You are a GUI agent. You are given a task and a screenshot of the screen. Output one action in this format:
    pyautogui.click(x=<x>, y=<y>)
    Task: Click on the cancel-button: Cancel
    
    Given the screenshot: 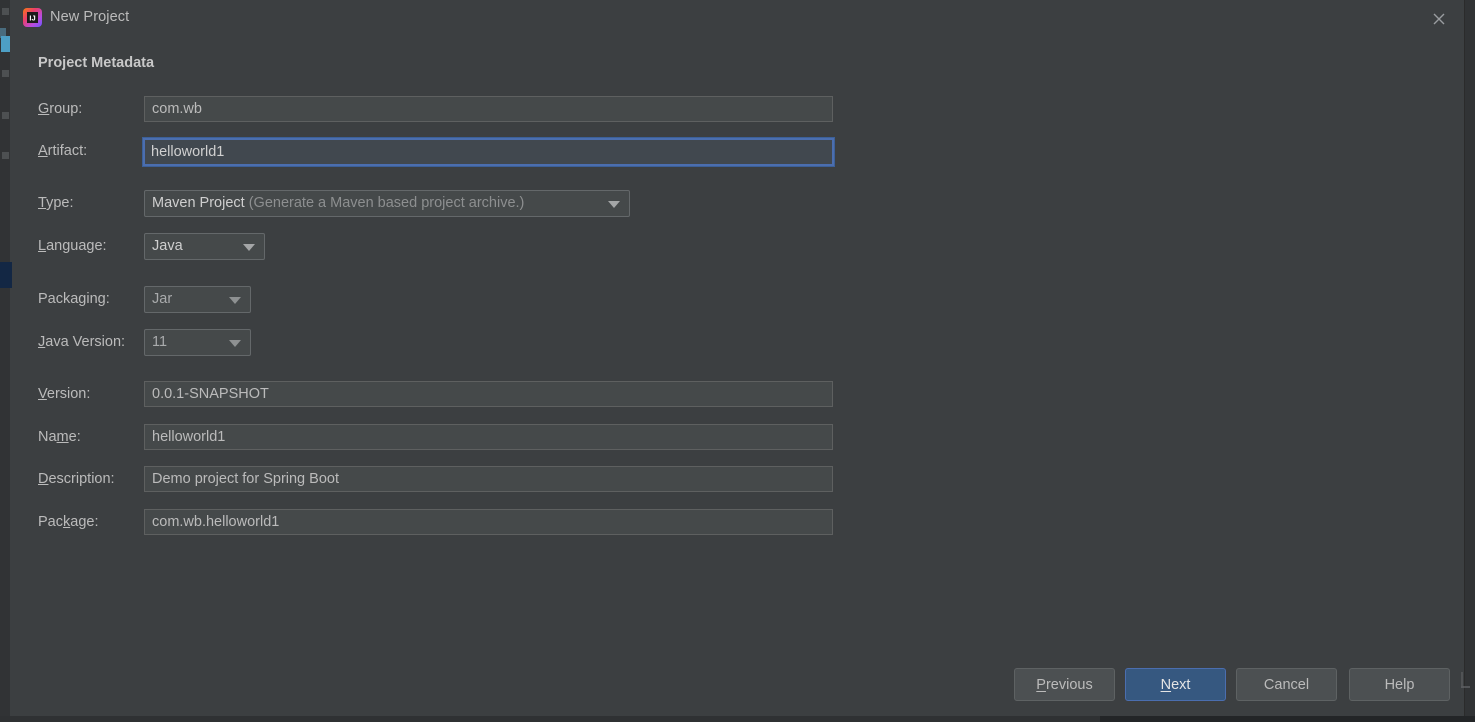 What is the action you would take?
    pyautogui.click(x=1286, y=684)
    